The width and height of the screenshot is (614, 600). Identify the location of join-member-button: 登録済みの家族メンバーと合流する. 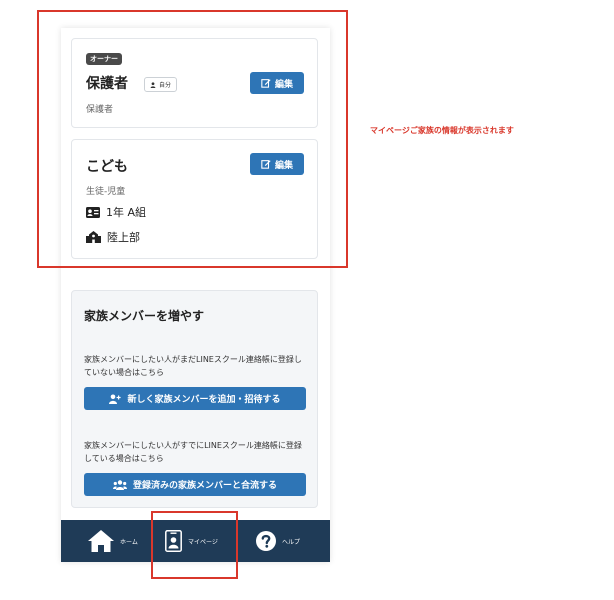
(195, 484).